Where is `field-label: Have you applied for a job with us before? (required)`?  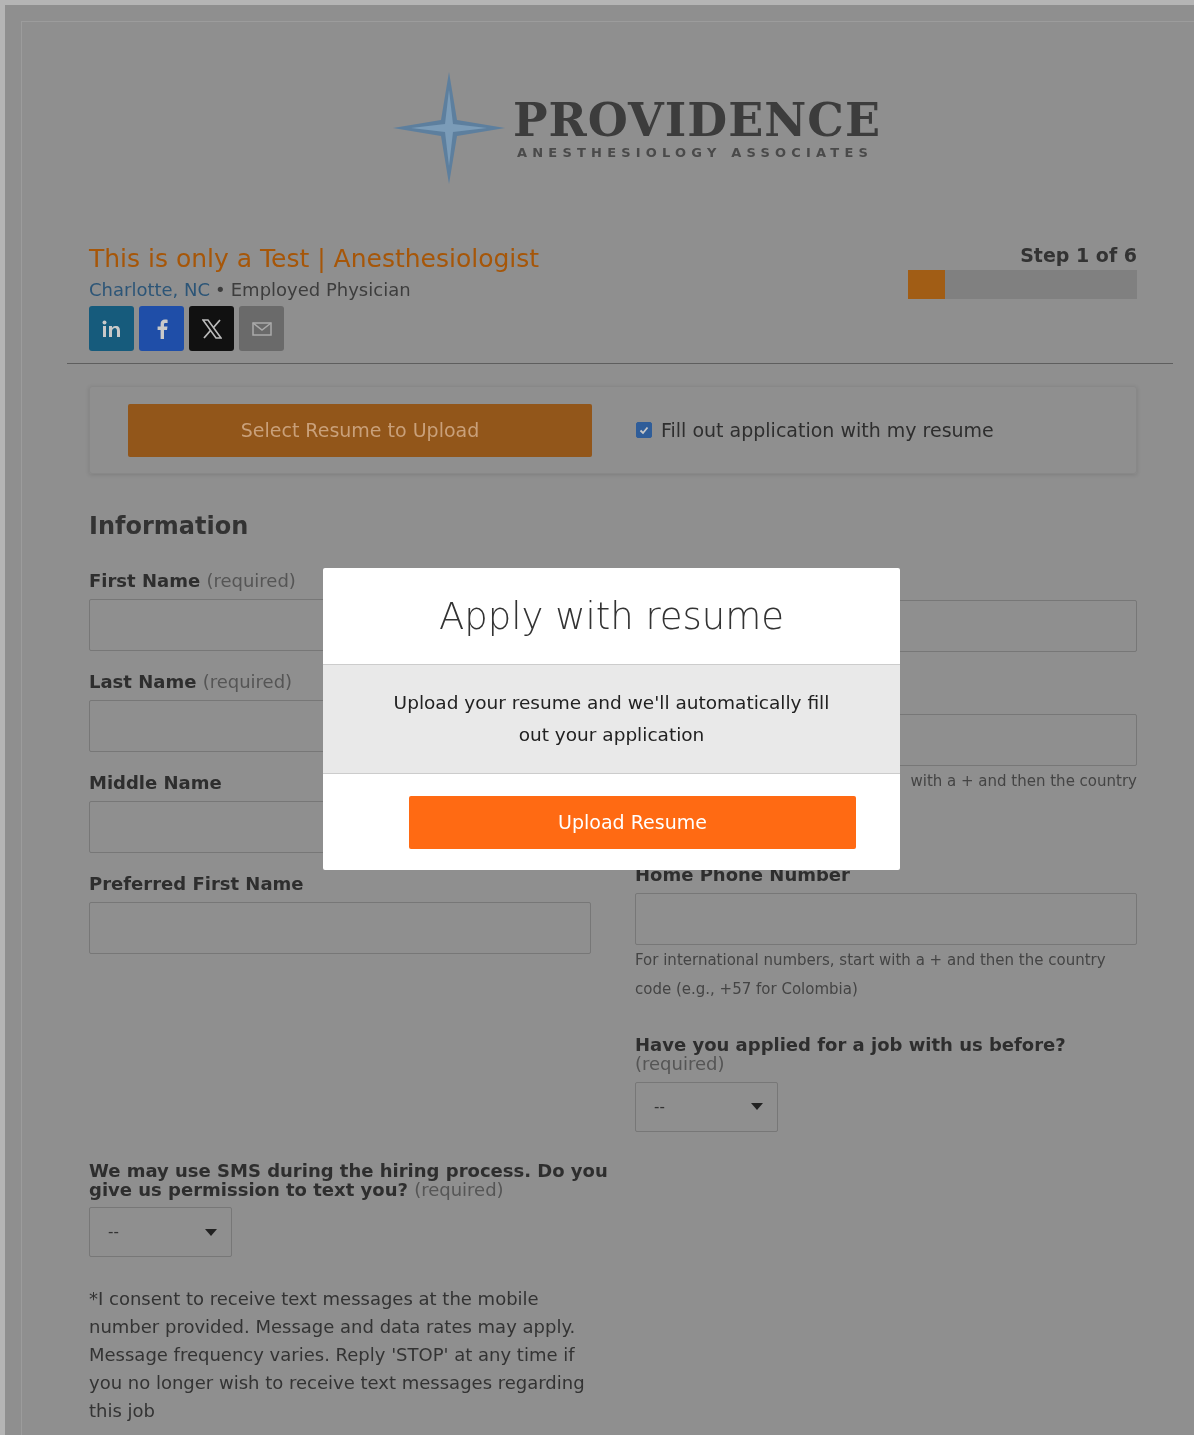 field-label: Have you applied for a job with us before? (required) is located at coordinates (851, 1054).